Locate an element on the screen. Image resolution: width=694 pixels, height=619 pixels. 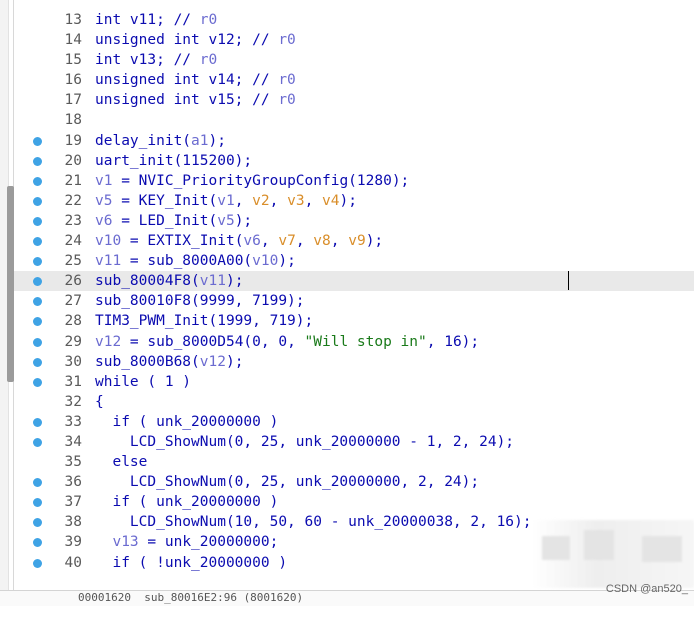
code-text: delay_init(a1); is located at coordinates (160, 141).